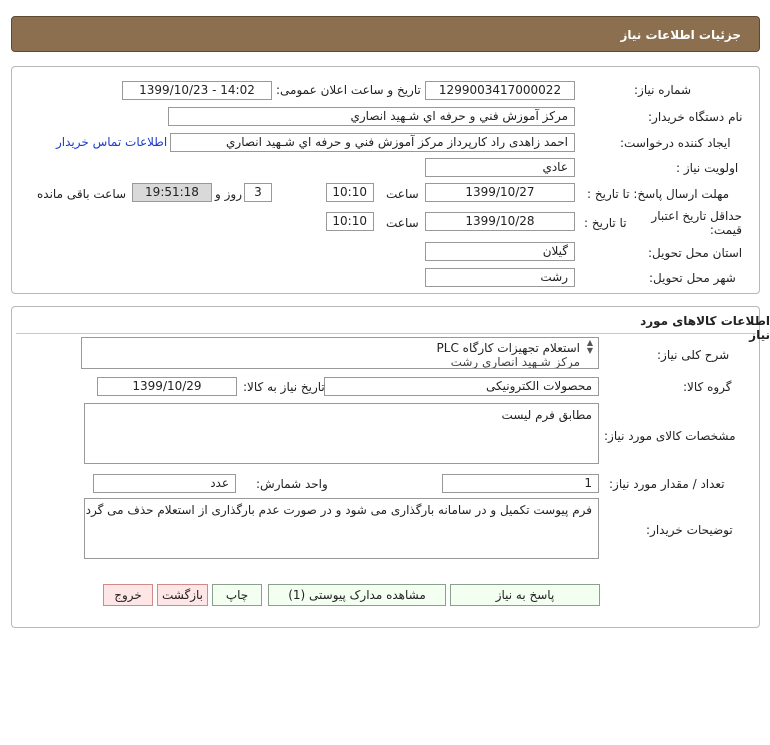 Image resolution: width=770 pixels, height=745 pixels. Describe the element at coordinates (590, 347) in the screenshot. I see `summary-scroll-icon: ▲ ▼` at that location.